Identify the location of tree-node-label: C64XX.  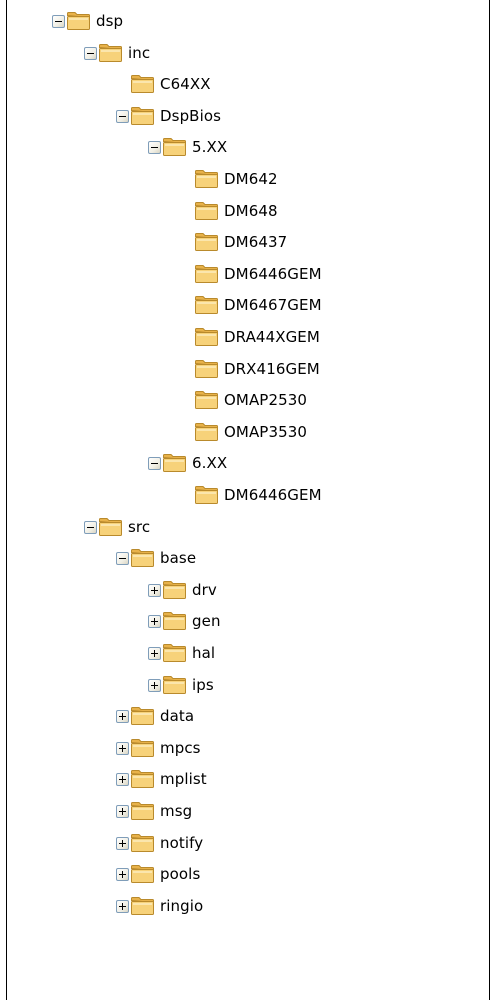
(185, 84).